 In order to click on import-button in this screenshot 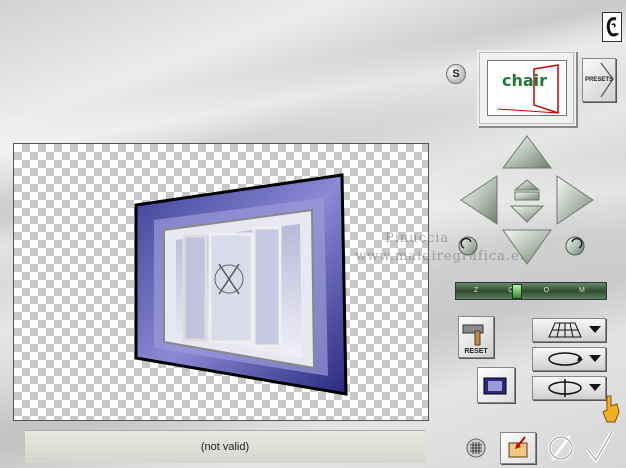, I will do `click(518, 448)`.